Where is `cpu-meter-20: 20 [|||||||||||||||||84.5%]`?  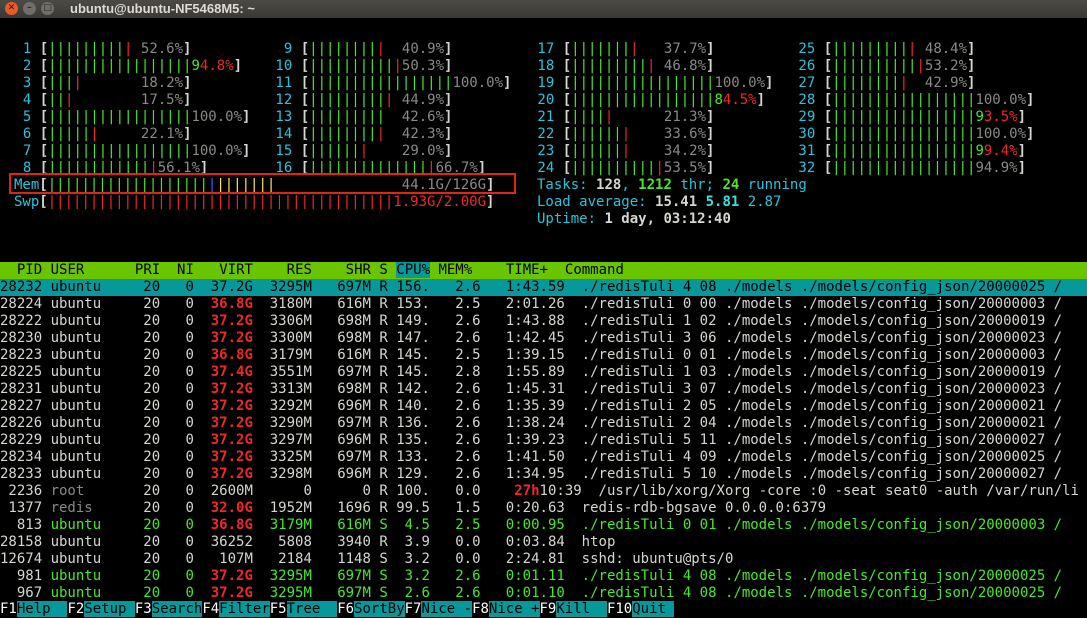
cpu-meter-20: 20 [|||||||||||||||||84.5%] is located at coordinates (647, 100).